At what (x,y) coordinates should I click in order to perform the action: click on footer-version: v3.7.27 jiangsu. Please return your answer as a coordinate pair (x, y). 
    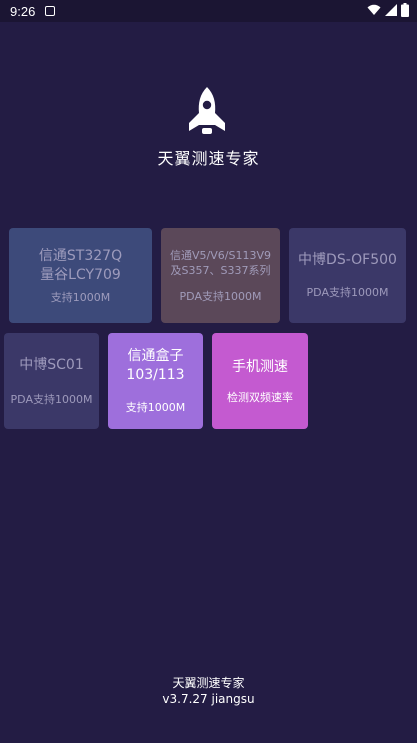
    Looking at the image, I should click on (208, 699).